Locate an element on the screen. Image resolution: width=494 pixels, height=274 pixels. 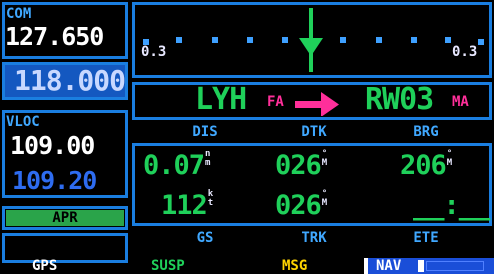
susp-annunciator: SUSP is located at coordinates (168, 266).